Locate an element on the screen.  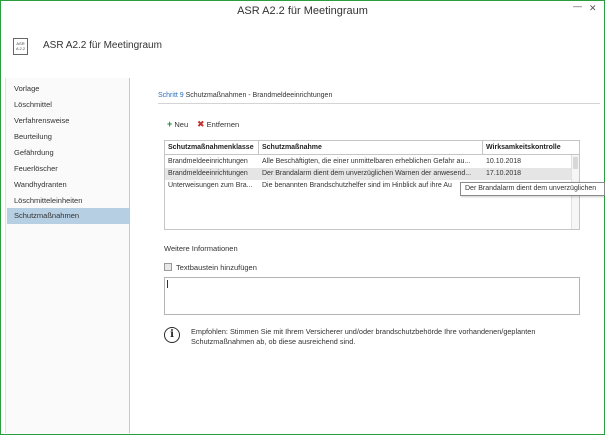
window-title: ASR A2.2 für Meetingraum is located at coordinates (302, 11).